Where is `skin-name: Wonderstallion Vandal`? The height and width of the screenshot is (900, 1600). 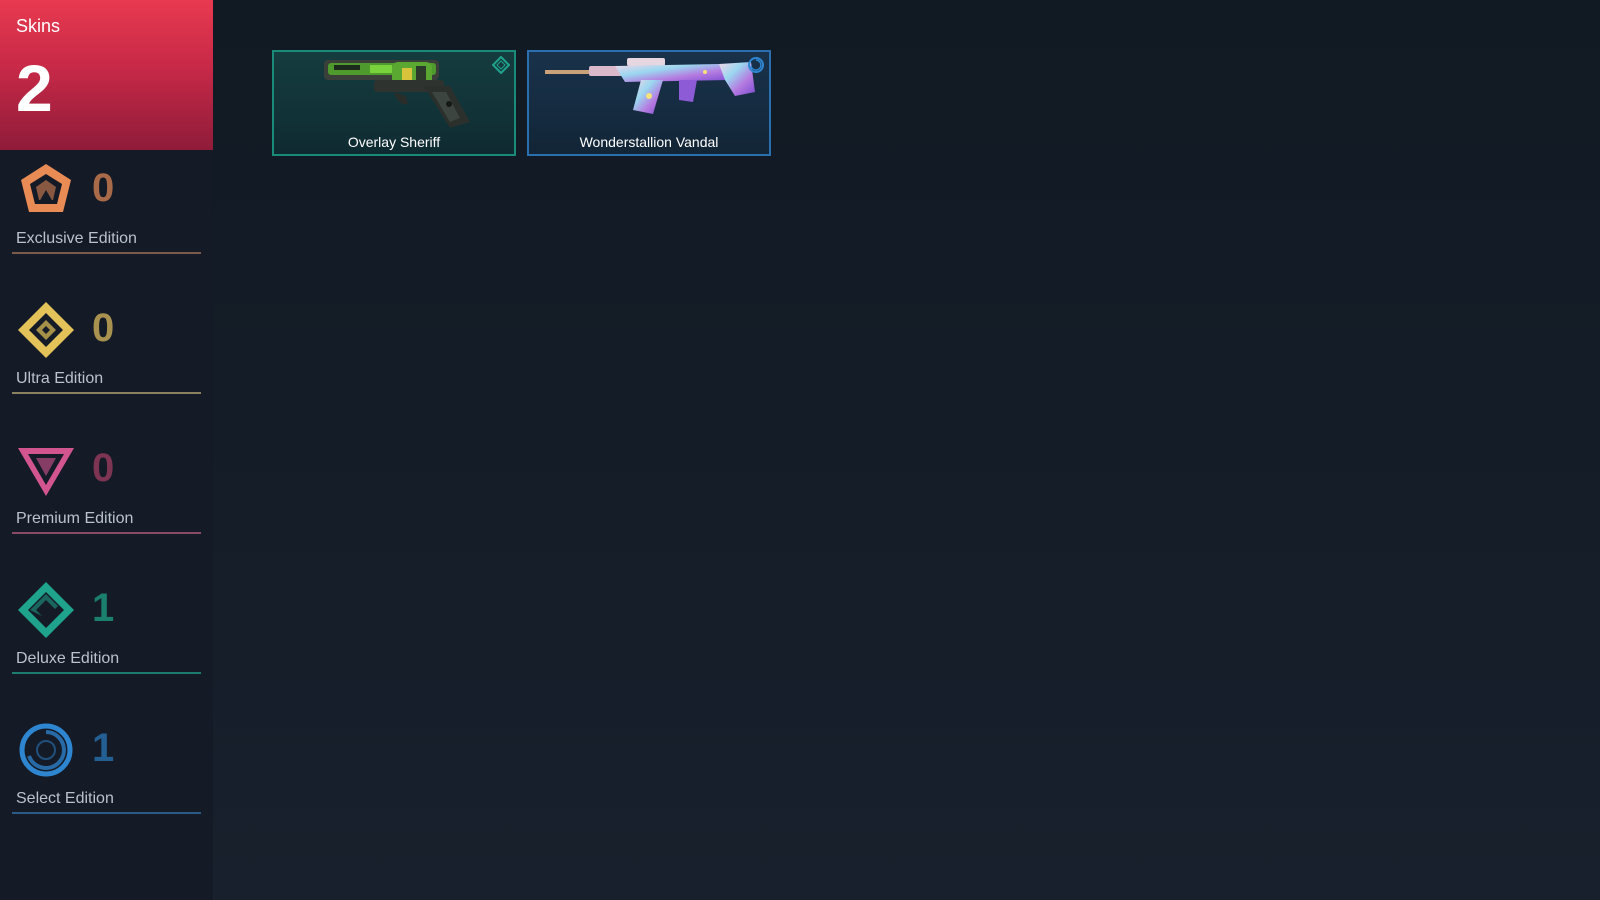
skin-name: Wonderstallion Vandal is located at coordinates (649, 142).